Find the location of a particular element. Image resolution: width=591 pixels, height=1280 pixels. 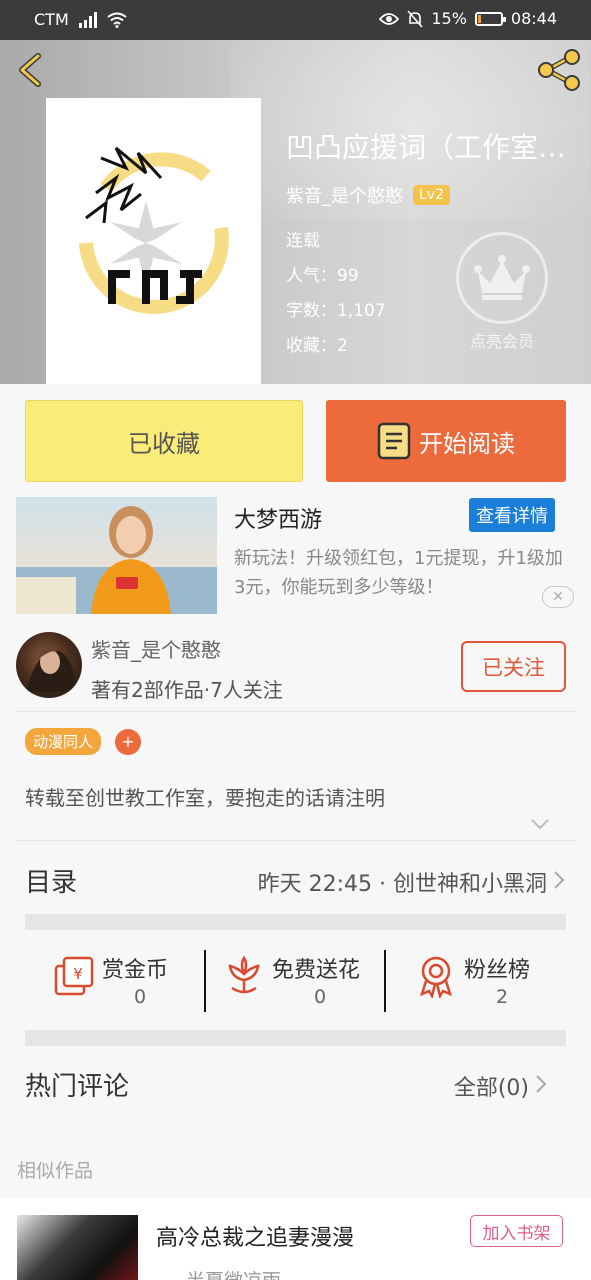

share-icon is located at coordinates (559, 70).